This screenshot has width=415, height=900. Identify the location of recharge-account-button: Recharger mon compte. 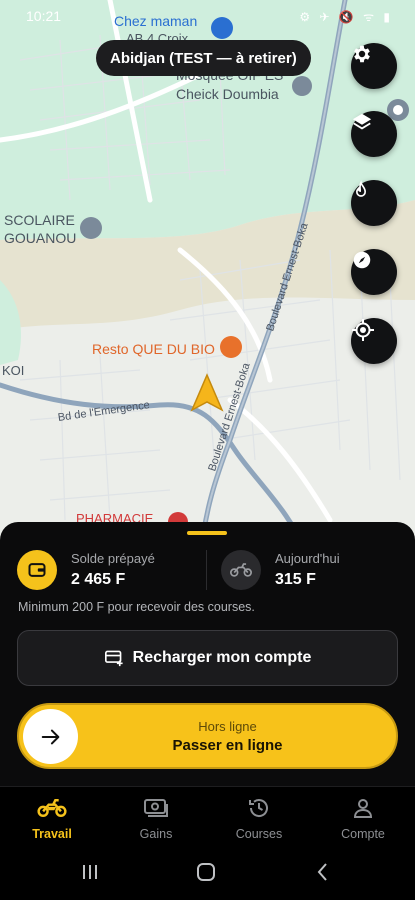
(207, 658).